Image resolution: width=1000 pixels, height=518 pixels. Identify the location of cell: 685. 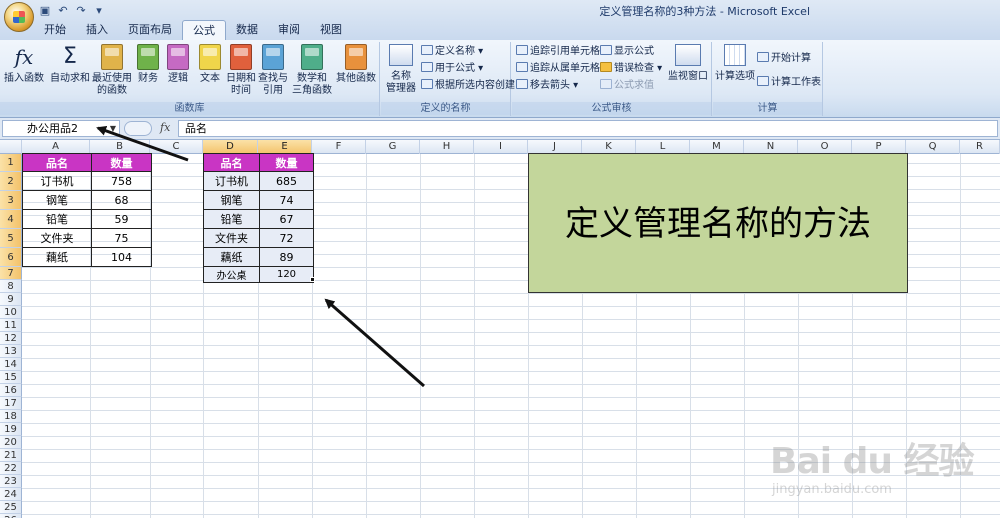
(286, 181).